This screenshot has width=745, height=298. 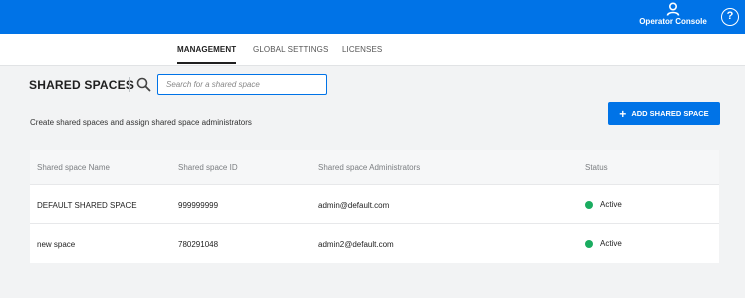 What do you see at coordinates (129, 84) in the screenshot?
I see `title-divider` at bounding box center [129, 84].